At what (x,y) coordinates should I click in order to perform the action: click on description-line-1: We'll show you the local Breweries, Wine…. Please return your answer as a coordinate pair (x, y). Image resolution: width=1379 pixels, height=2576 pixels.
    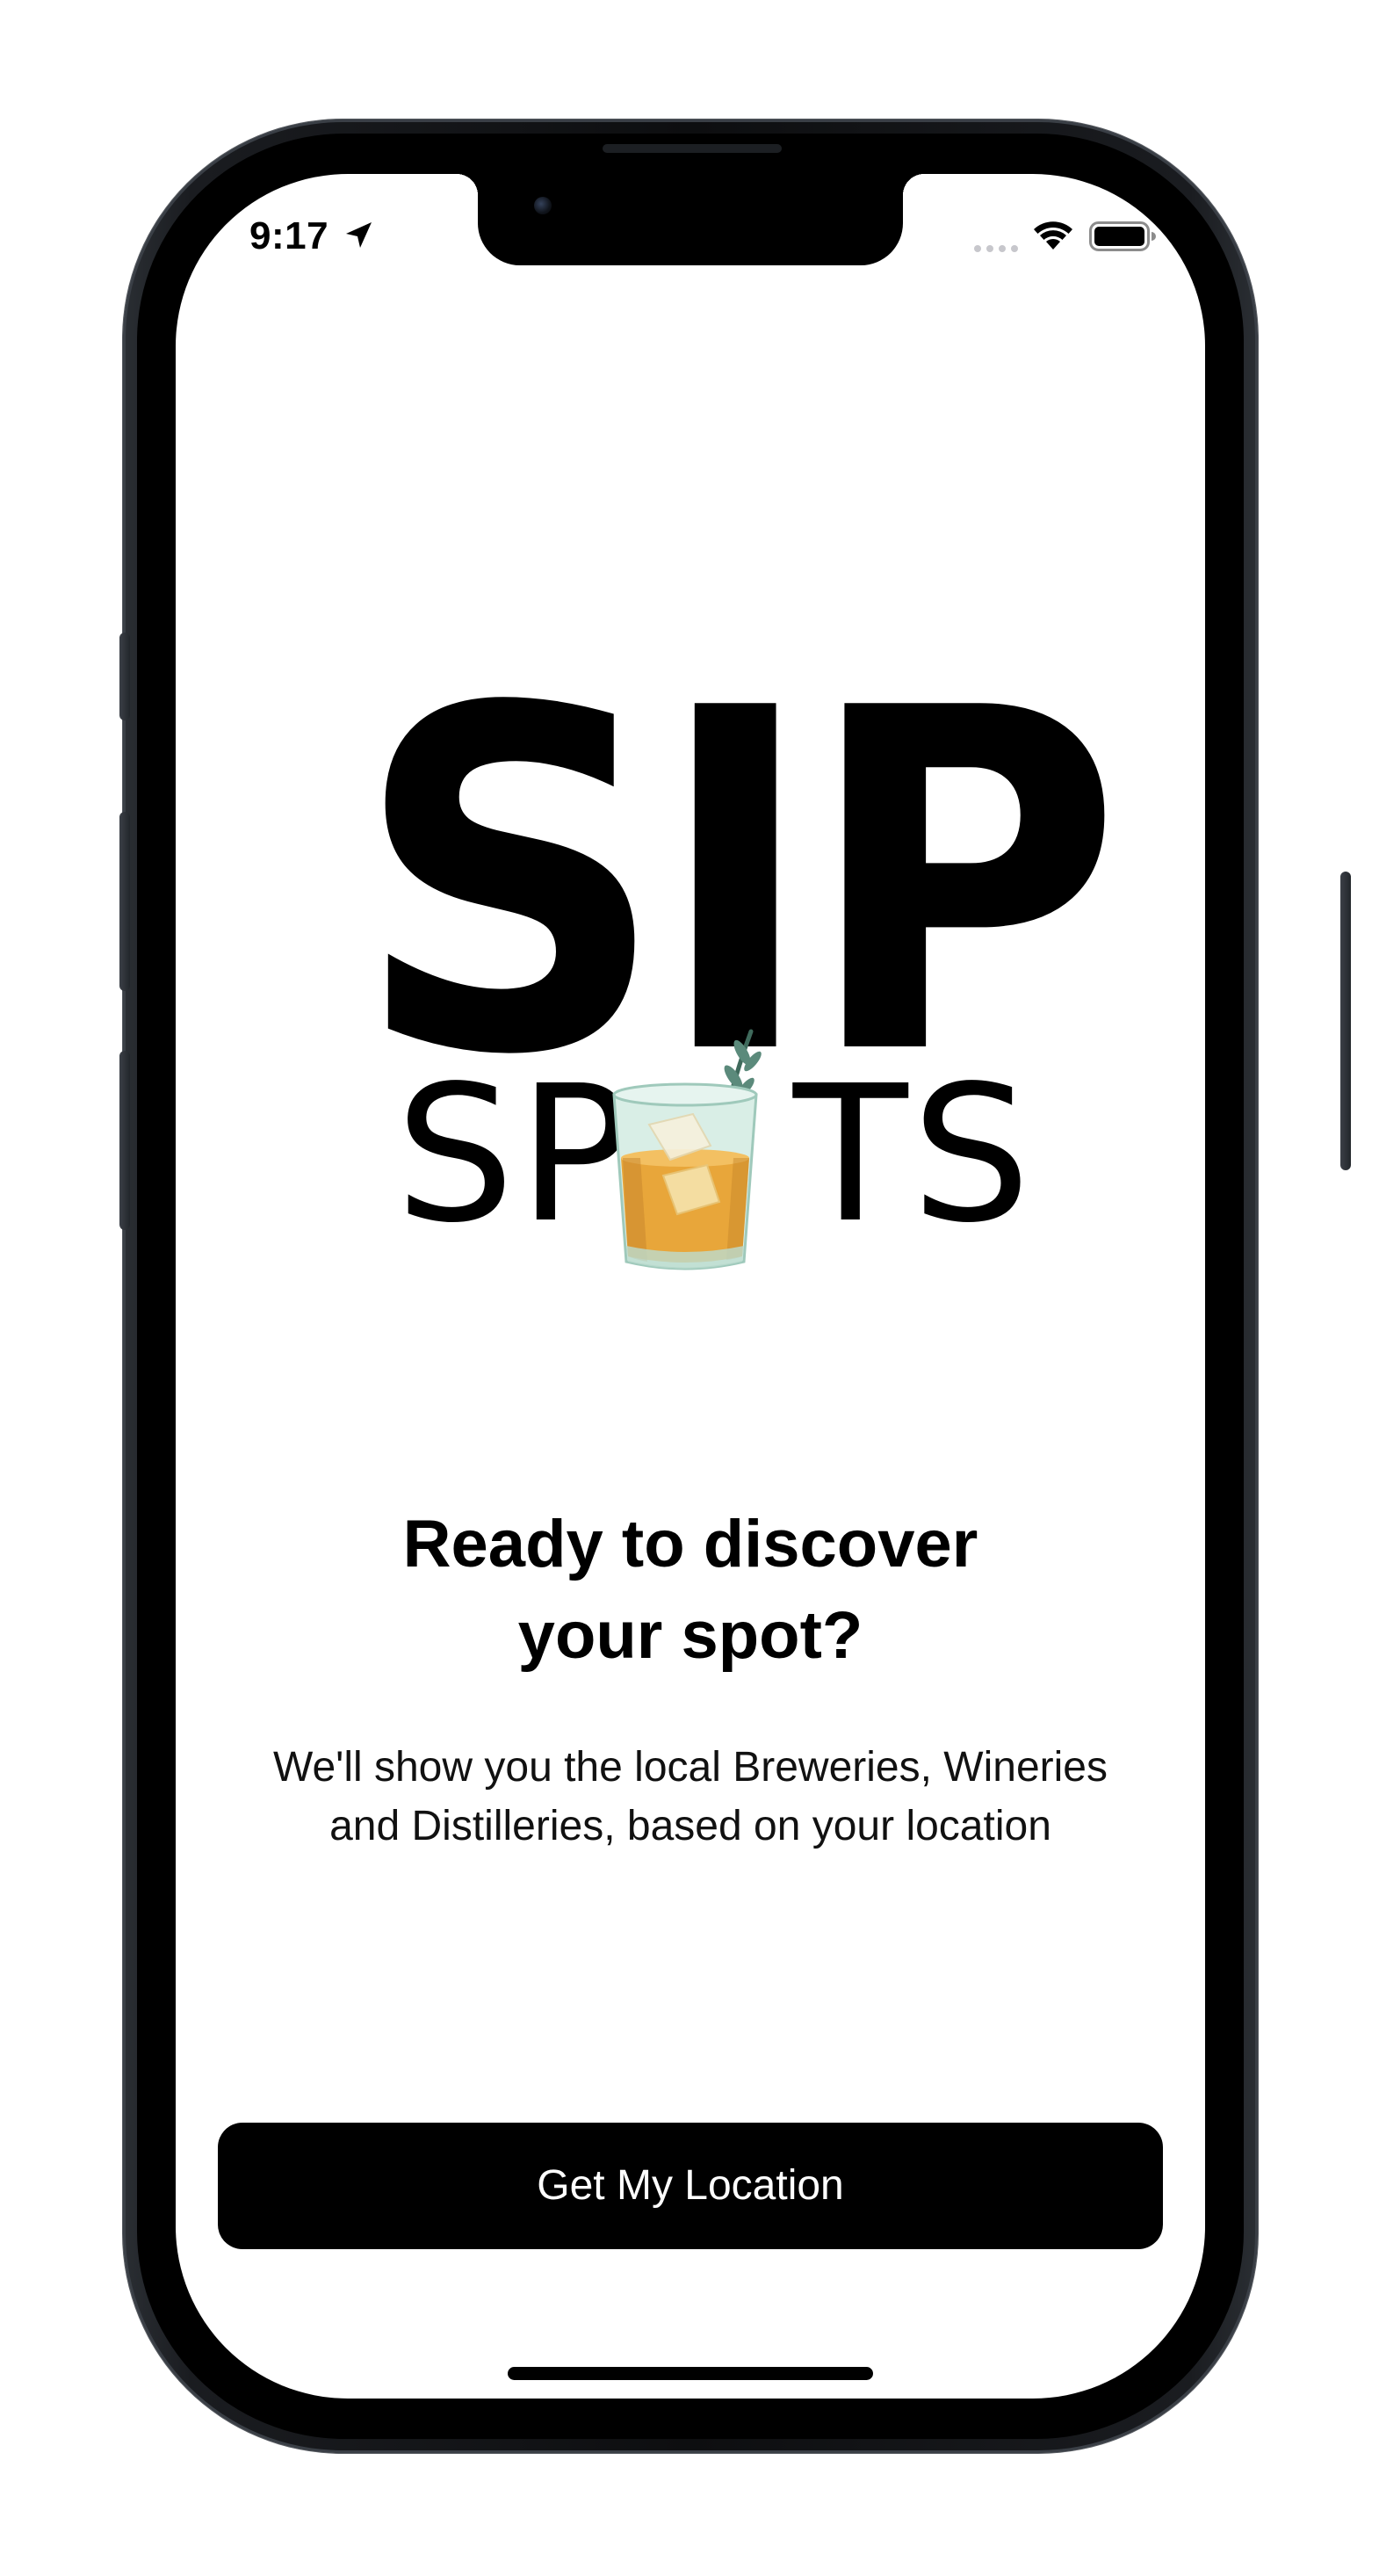
    Looking at the image, I should click on (690, 1767).